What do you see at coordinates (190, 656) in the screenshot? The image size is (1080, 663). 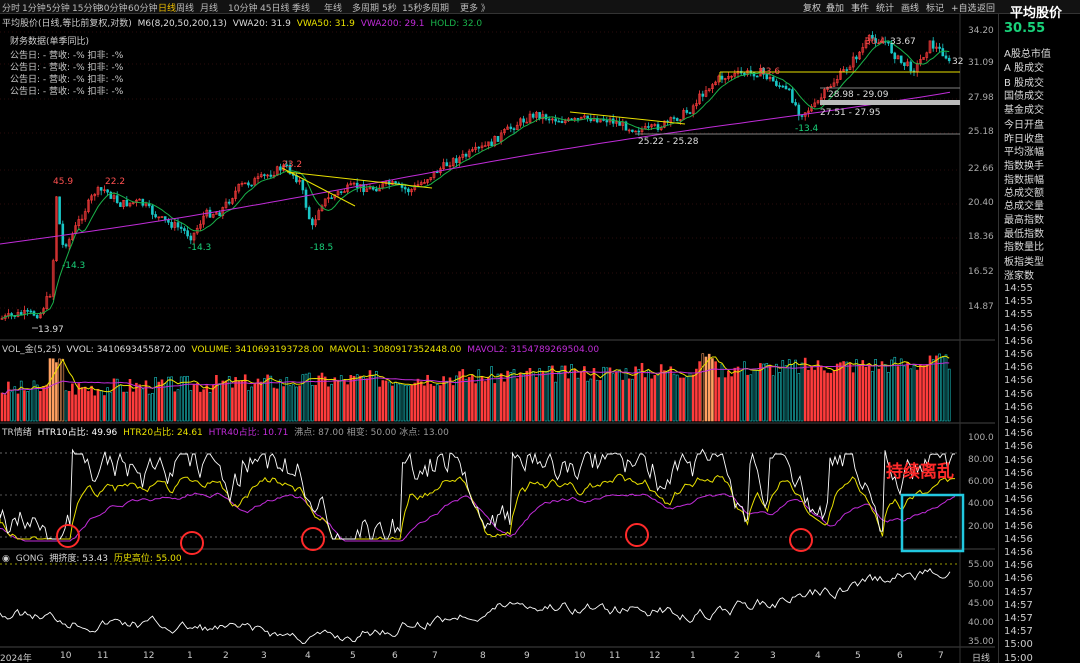 I see `x-axis-label: 1` at bounding box center [190, 656].